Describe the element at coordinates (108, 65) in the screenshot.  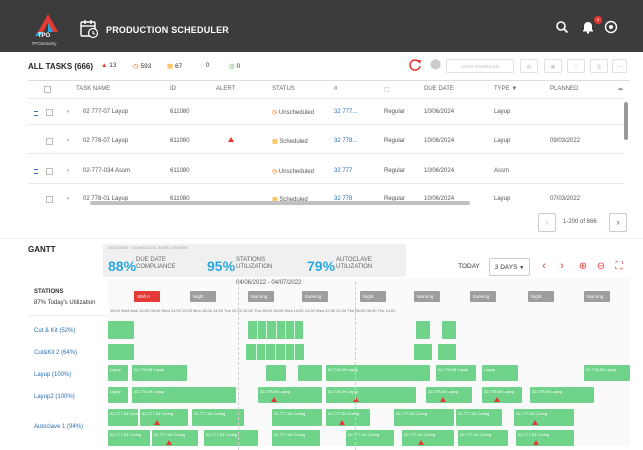
I see `warning-stat: ▲ 13` at that location.